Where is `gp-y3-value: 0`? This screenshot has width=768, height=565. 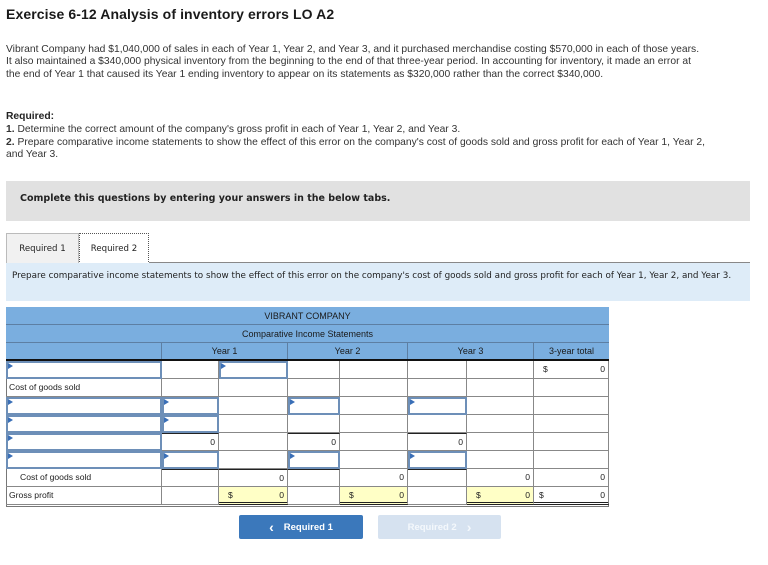 gp-y3-value: 0 is located at coordinates (527, 495).